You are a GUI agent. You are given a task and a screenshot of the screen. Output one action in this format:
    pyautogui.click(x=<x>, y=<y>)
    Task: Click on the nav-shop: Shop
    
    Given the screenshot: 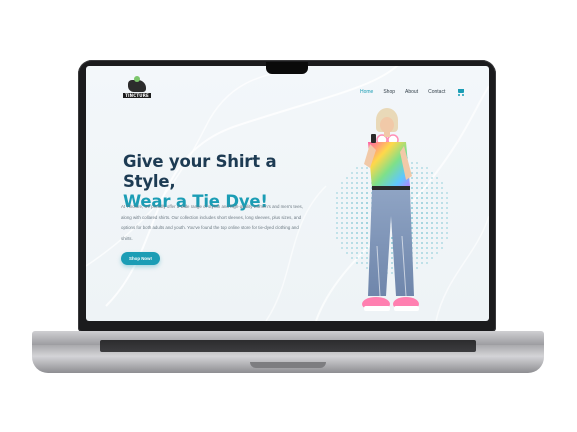 What is the action you would take?
    pyautogui.click(x=389, y=92)
    